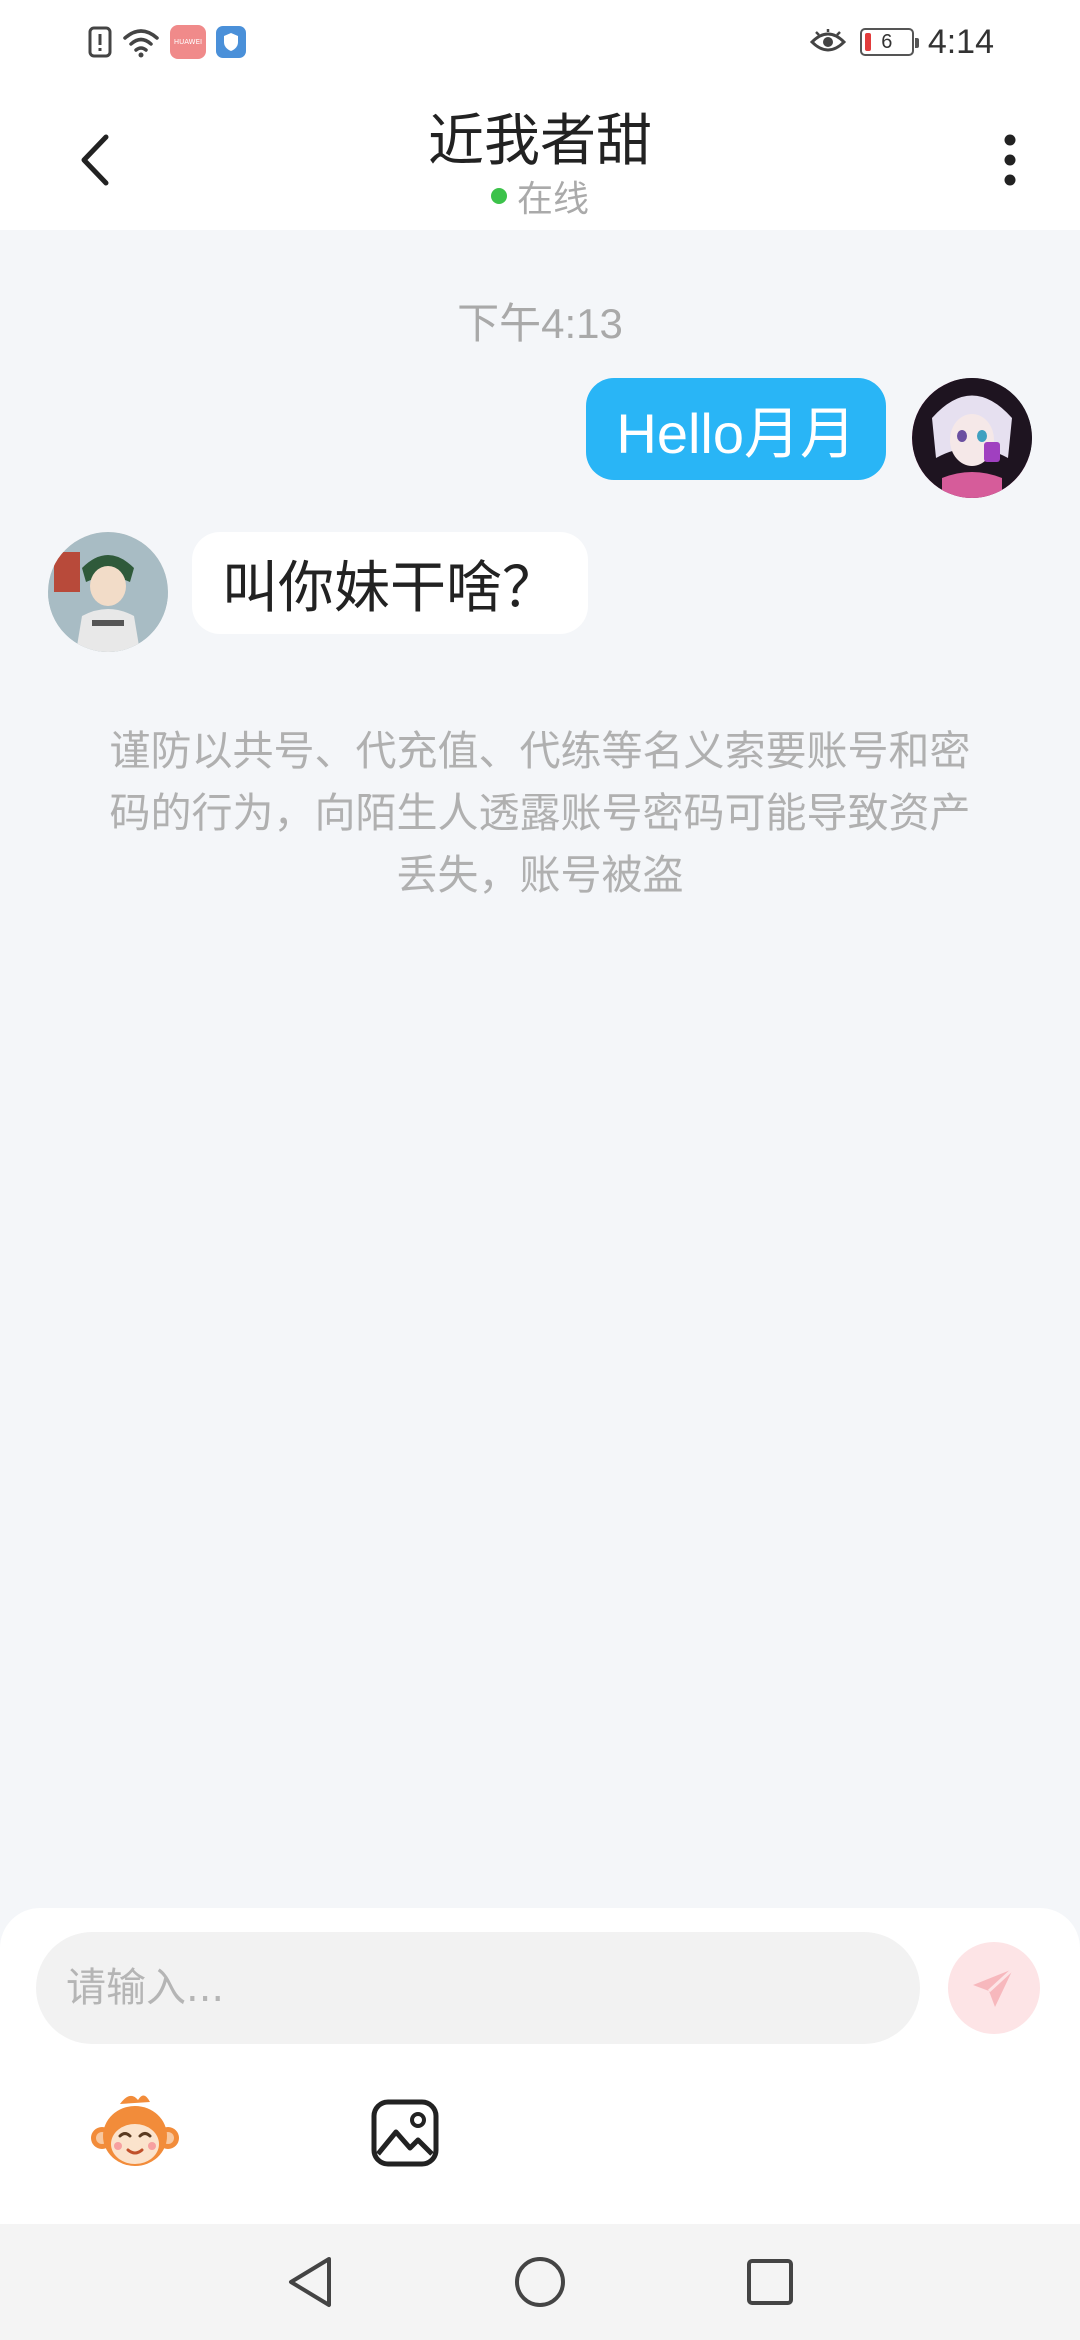 Image resolution: width=1080 pixels, height=2340 pixels. What do you see at coordinates (100, 42) in the screenshot?
I see `alert-icon` at bounding box center [100, 42].